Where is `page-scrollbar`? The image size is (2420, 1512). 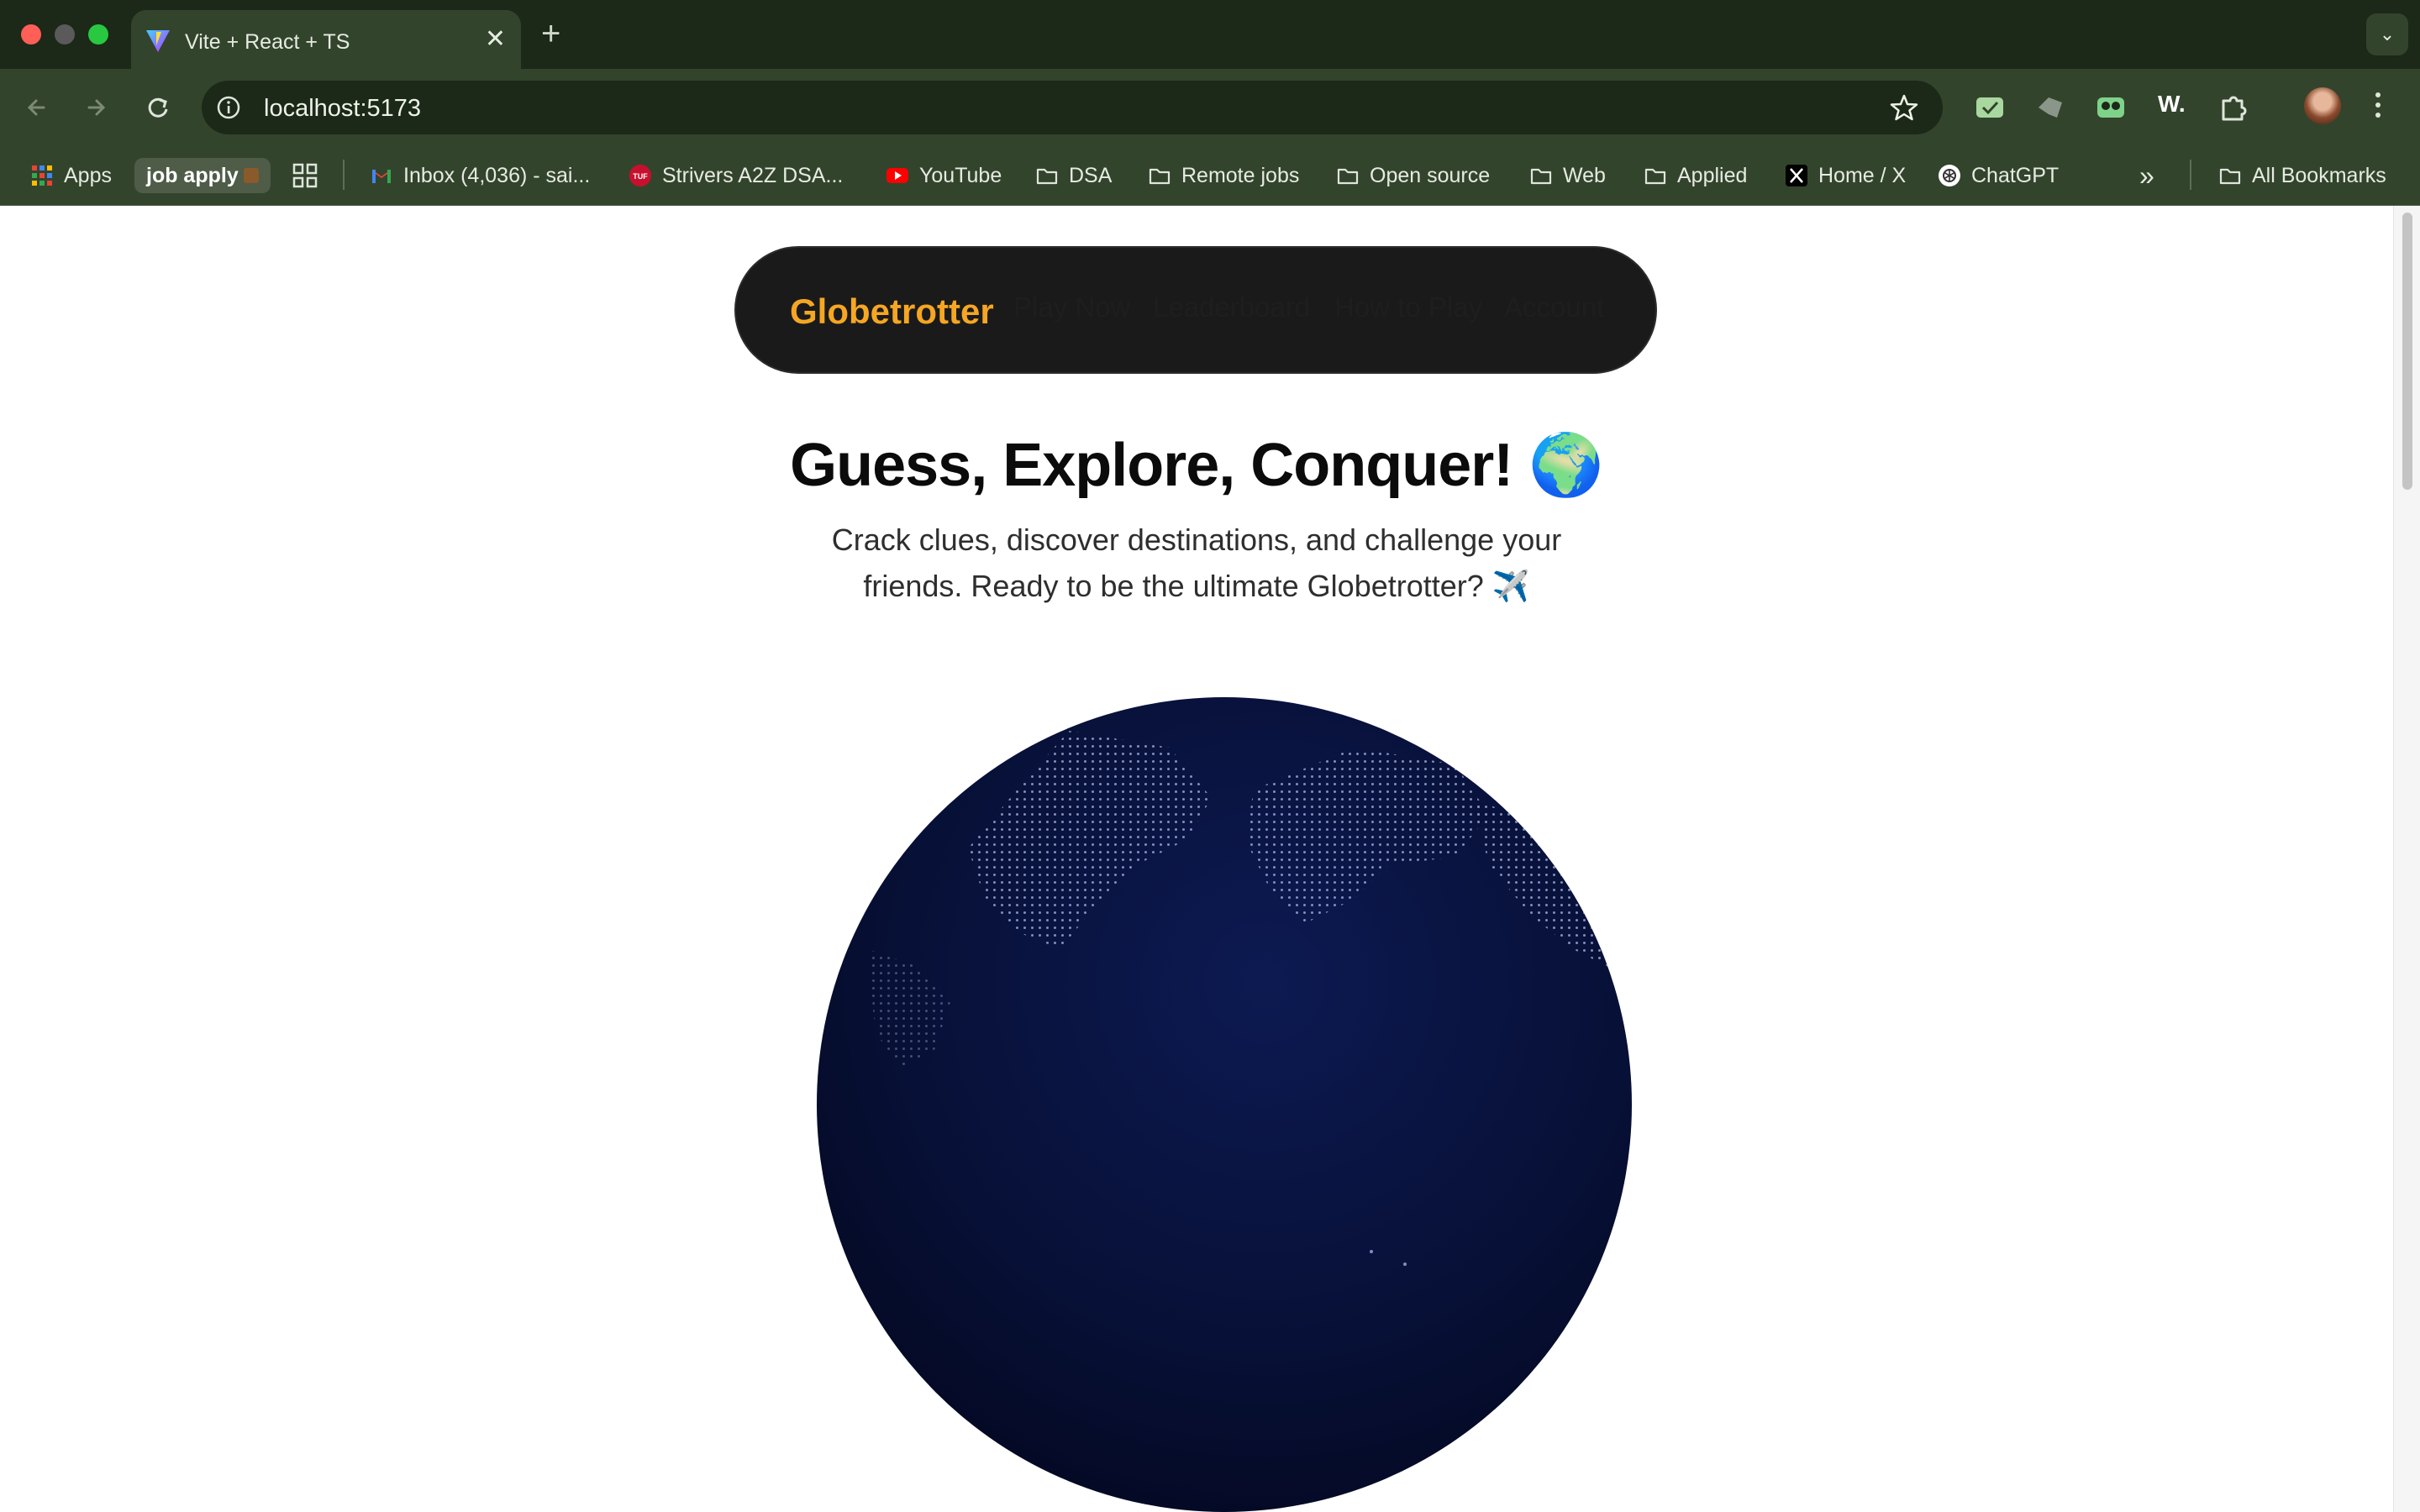 page-scrollbar is located at coordinates (2406, 859).